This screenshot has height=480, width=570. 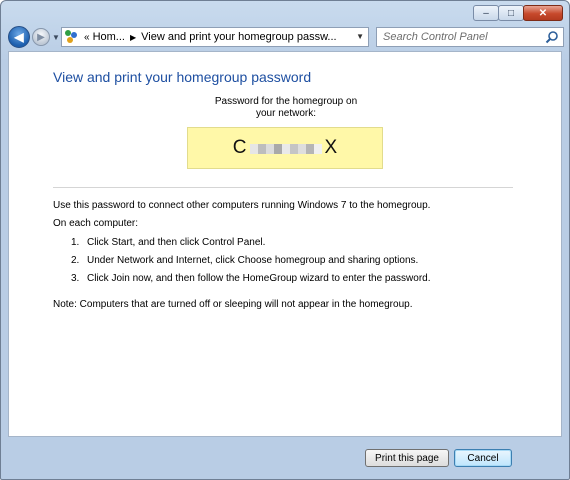 I want to click on title-bar: – □ ✕, so click(x=285, y=13).